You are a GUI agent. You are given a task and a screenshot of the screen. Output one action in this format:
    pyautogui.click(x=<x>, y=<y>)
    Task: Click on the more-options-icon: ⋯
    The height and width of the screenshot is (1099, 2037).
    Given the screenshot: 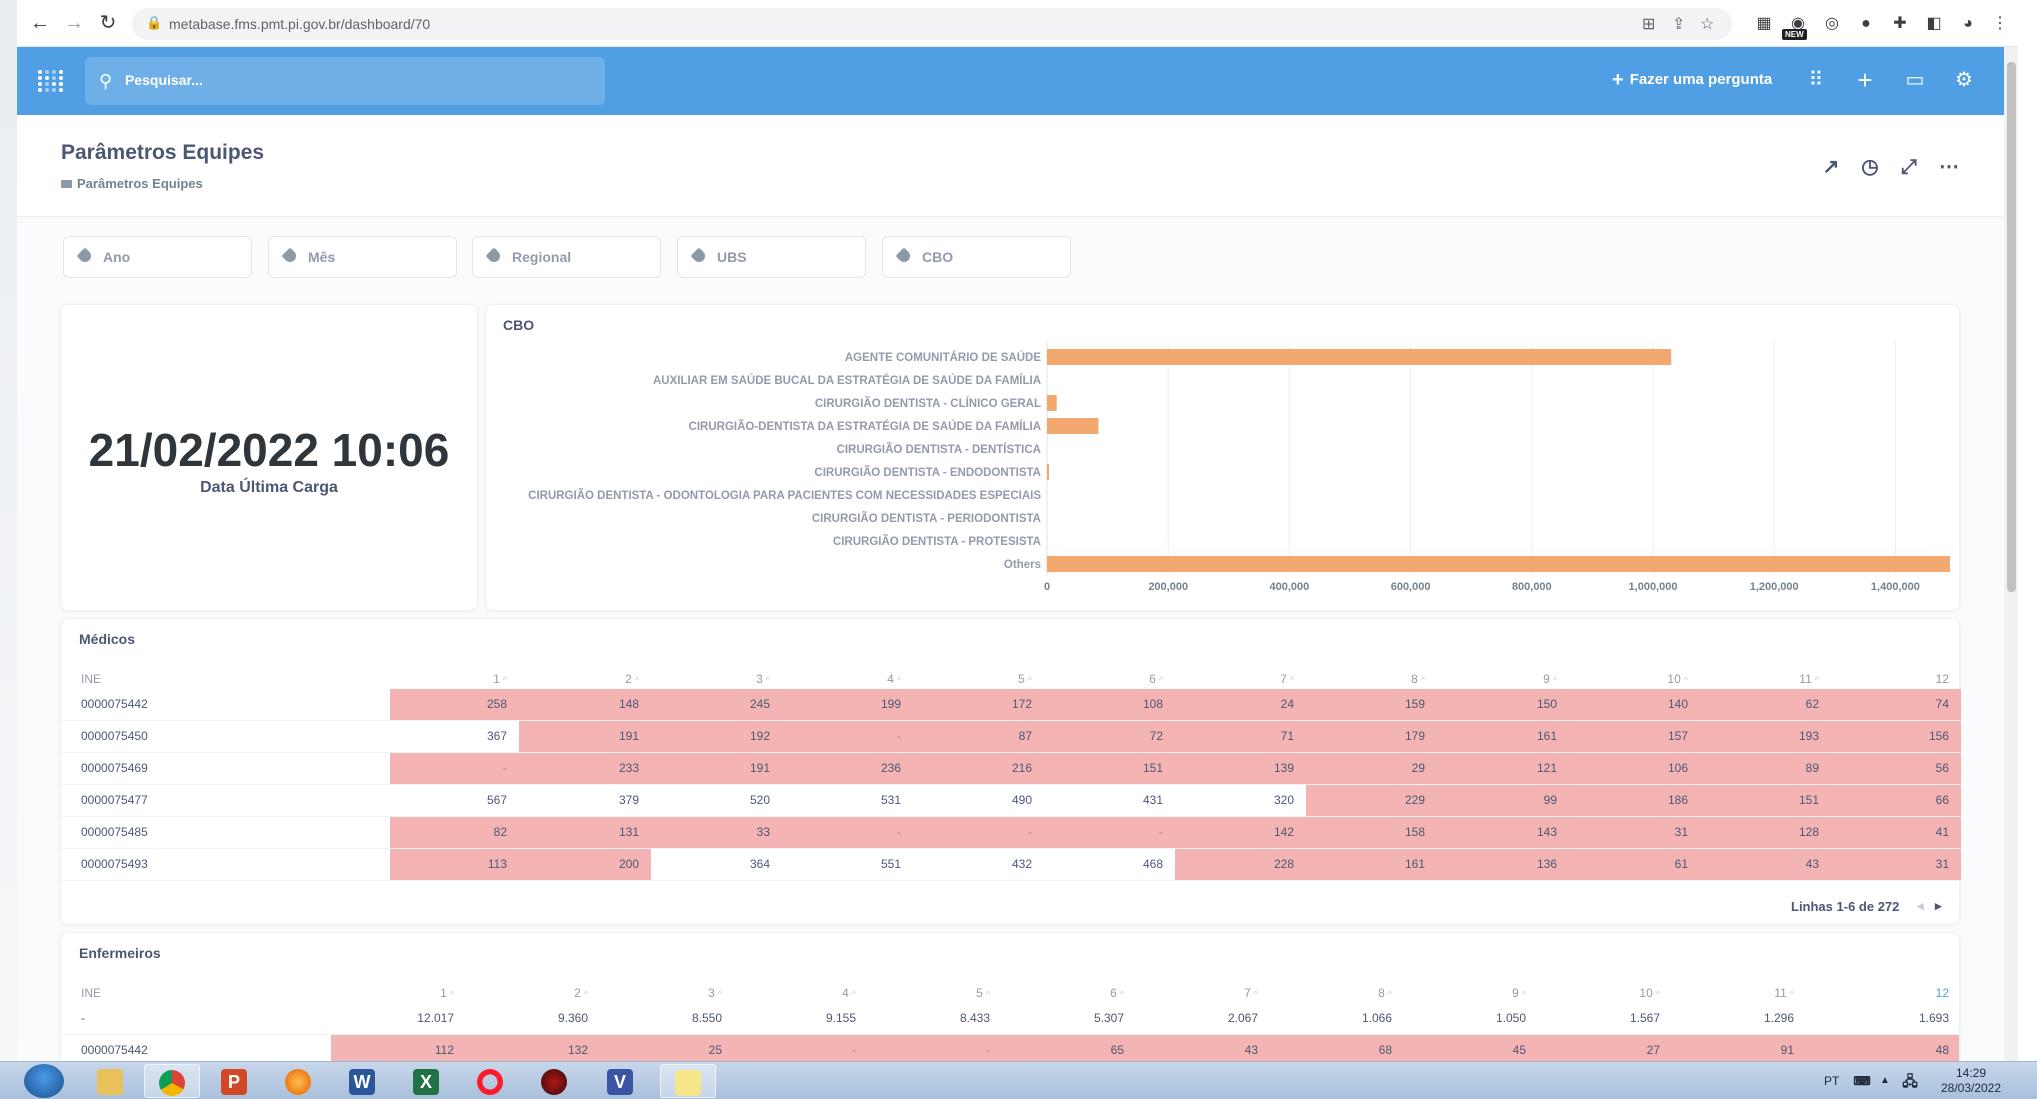 What is the action you would take?
    pyautogui.click(x=1949, y=167)
    